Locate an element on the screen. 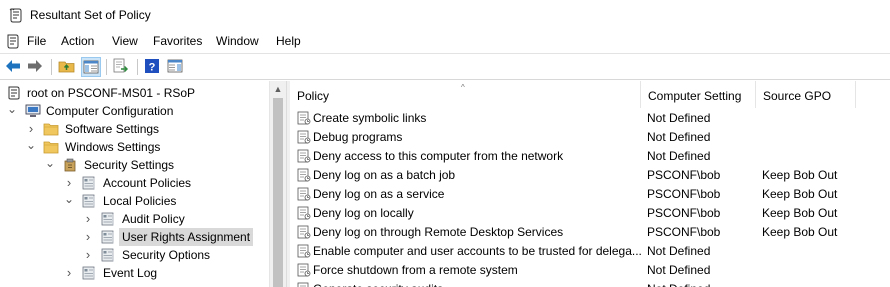 Image resolution: width=890 pixels, height=287 pixels. tree-node-label: User Rights Assignment is located at coordinates (186, 237).